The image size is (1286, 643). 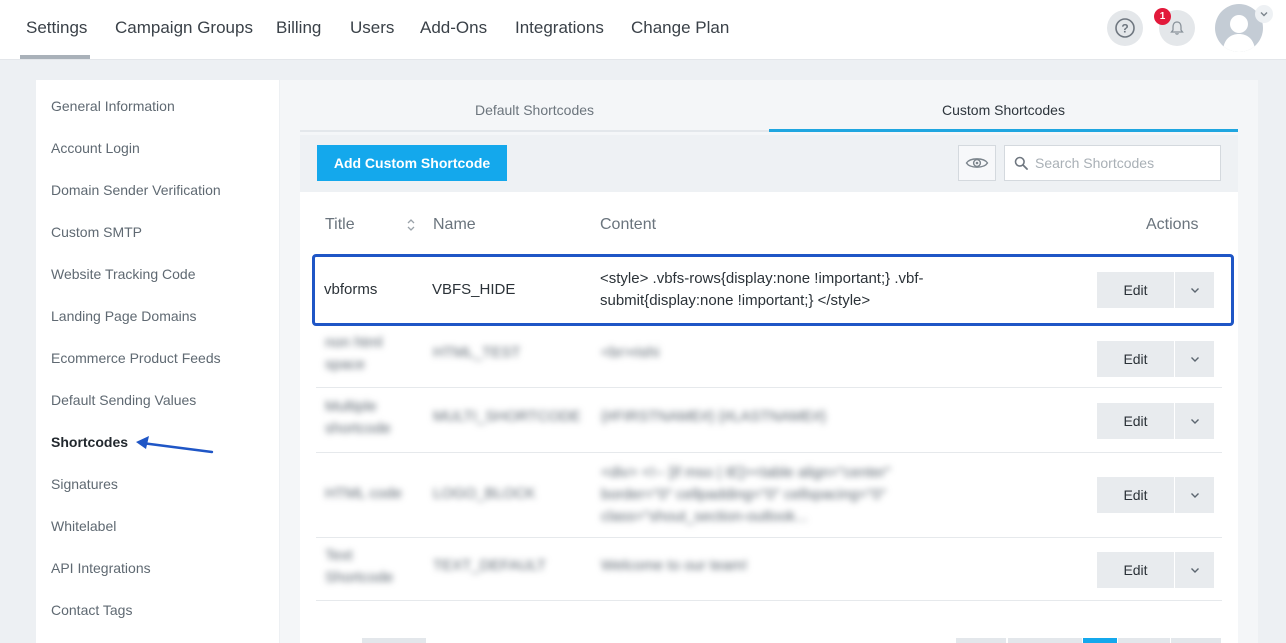 What do you see at coordinates (411, 225) in the screenshot?
I see `sort-icon` at bounding box center [411, 225].